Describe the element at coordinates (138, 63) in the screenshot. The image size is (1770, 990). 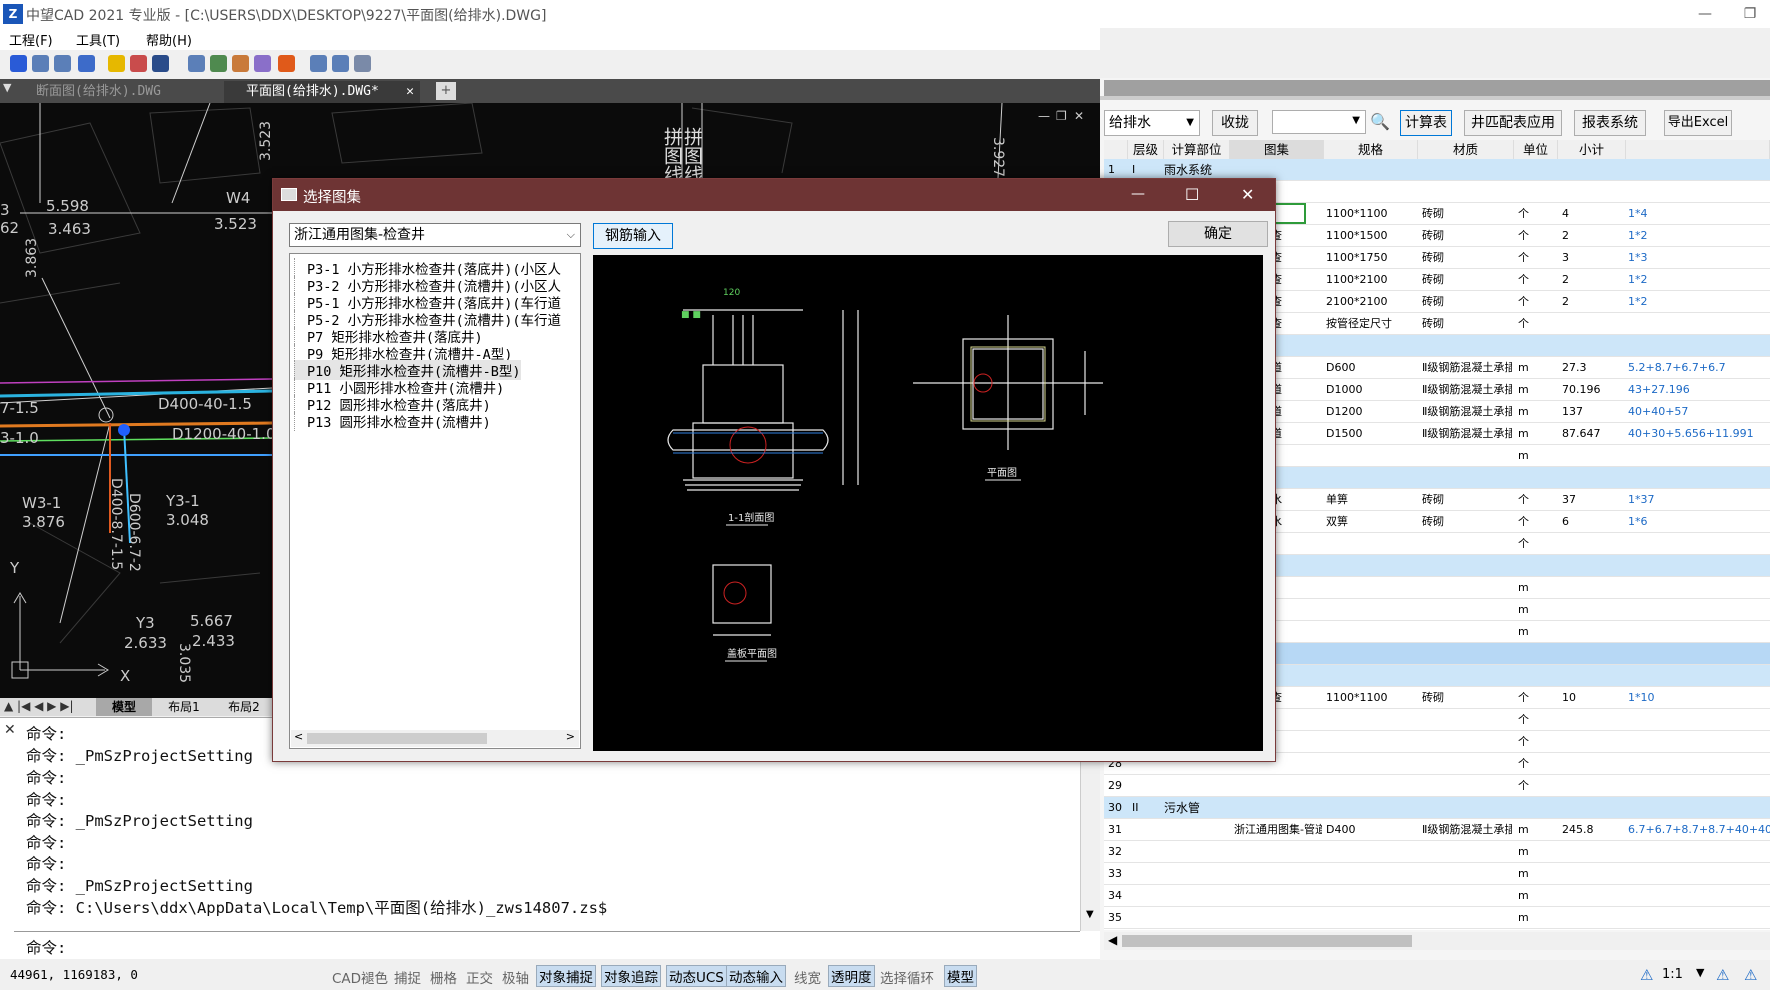
I see `layer-icon` at that location.